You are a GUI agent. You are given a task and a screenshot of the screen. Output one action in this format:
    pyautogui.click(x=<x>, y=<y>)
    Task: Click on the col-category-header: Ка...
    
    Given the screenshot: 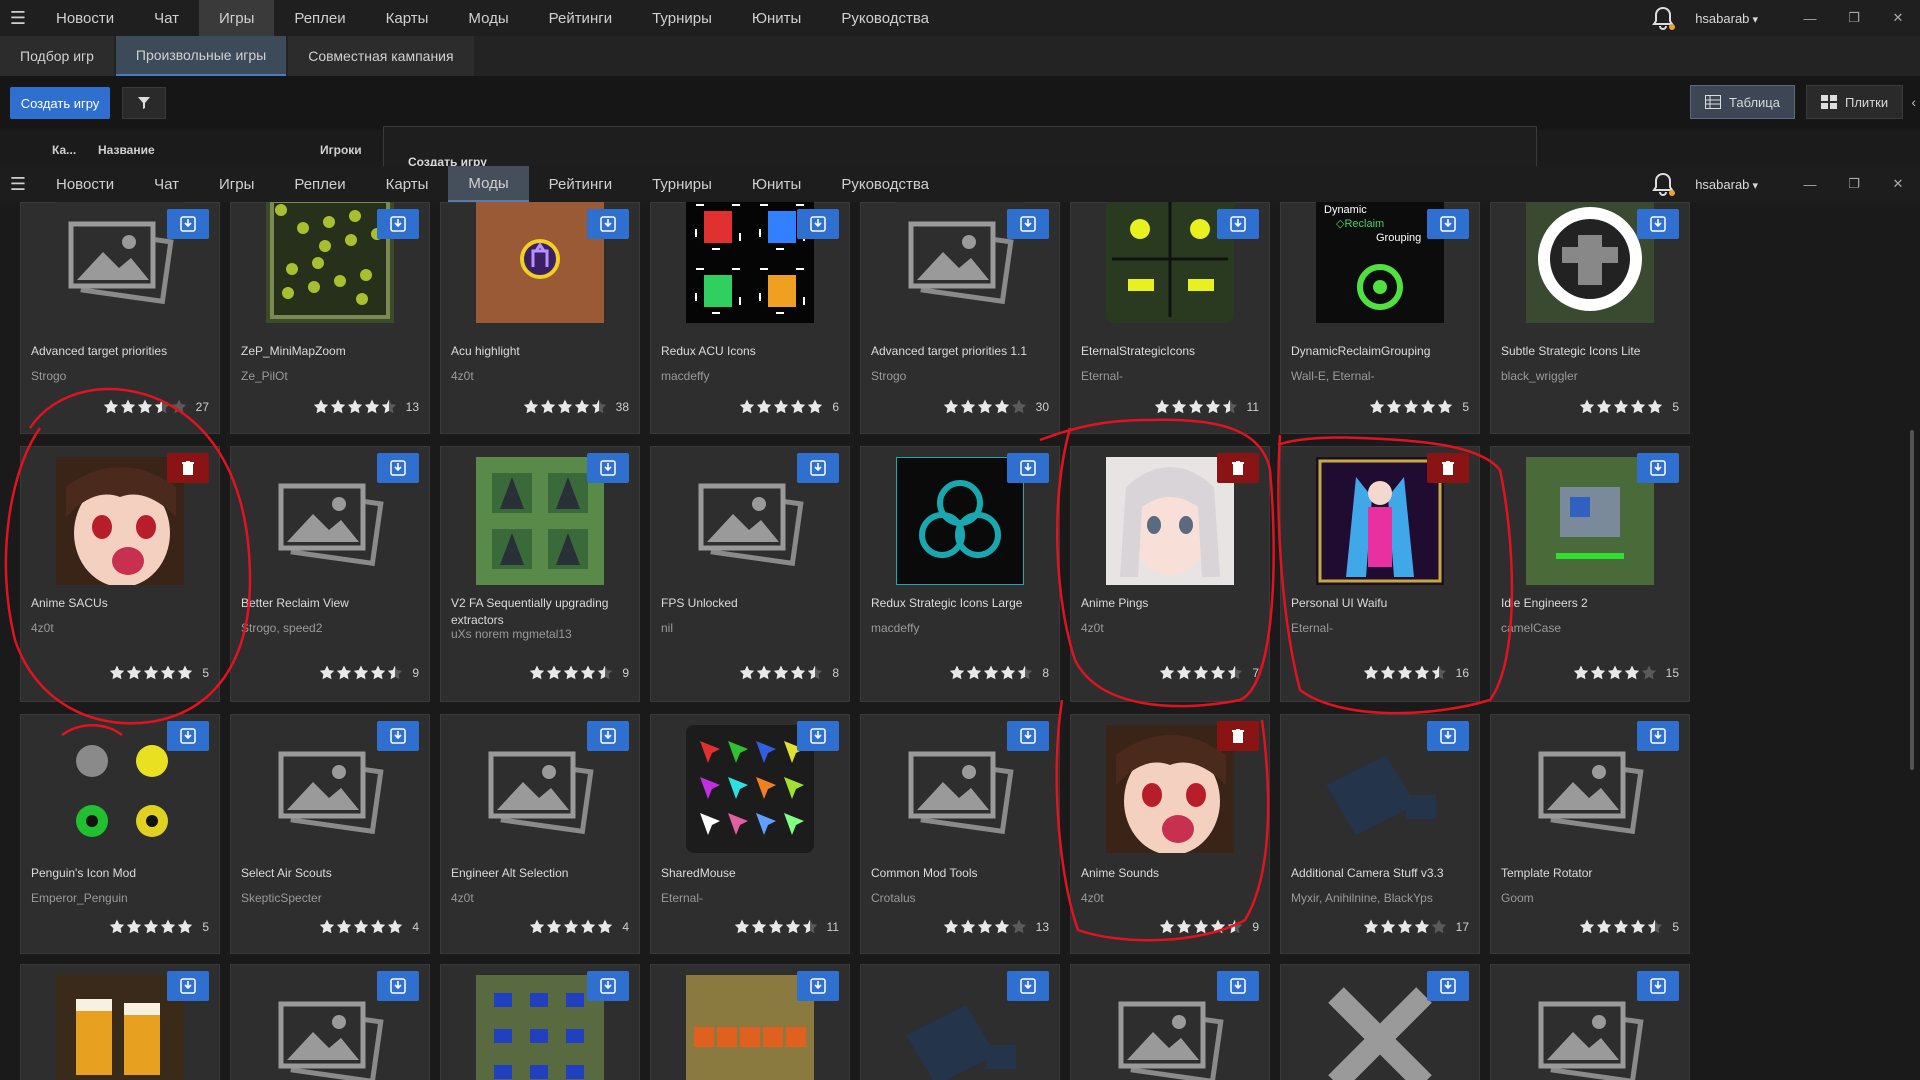 What is the action you would take?
    pyautogui.click(x=64, y=150)
    